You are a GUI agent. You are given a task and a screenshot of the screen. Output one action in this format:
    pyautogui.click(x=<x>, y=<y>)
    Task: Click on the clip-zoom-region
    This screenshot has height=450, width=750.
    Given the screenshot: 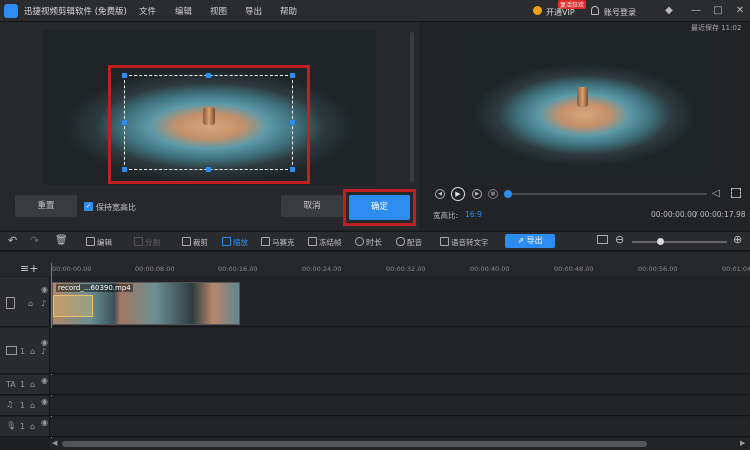 What is the action you would take?
    pyautogui.click(x=73, y=306)
    